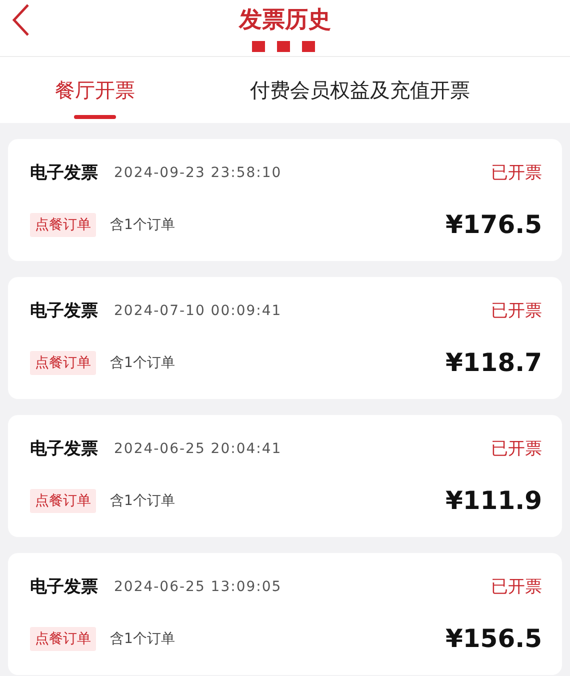 This screenshot has height=676, width=570. Describe the element at coordinates (21, 20) in the screenshot. I see `back-button` at that location.